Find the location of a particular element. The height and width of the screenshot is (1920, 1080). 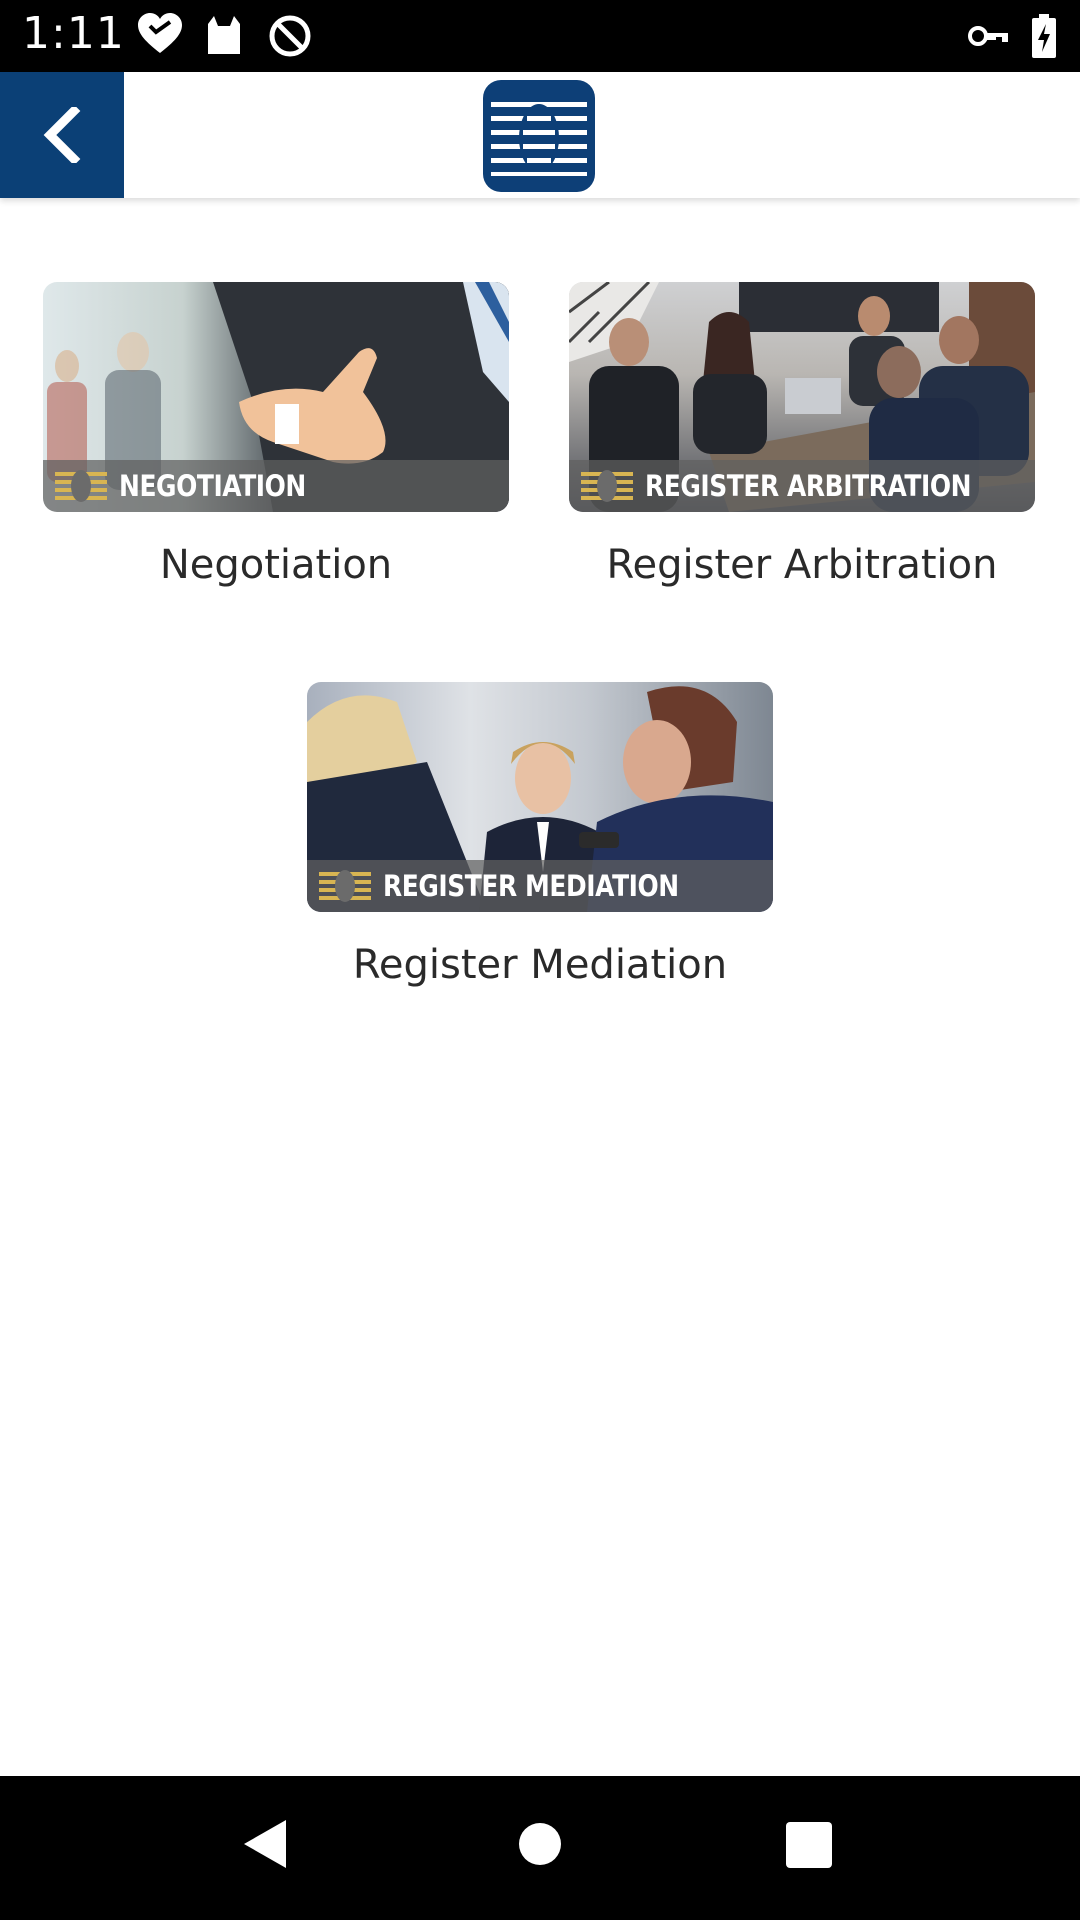

tile-caption: Negotiation is located at coordinates (276, 565).